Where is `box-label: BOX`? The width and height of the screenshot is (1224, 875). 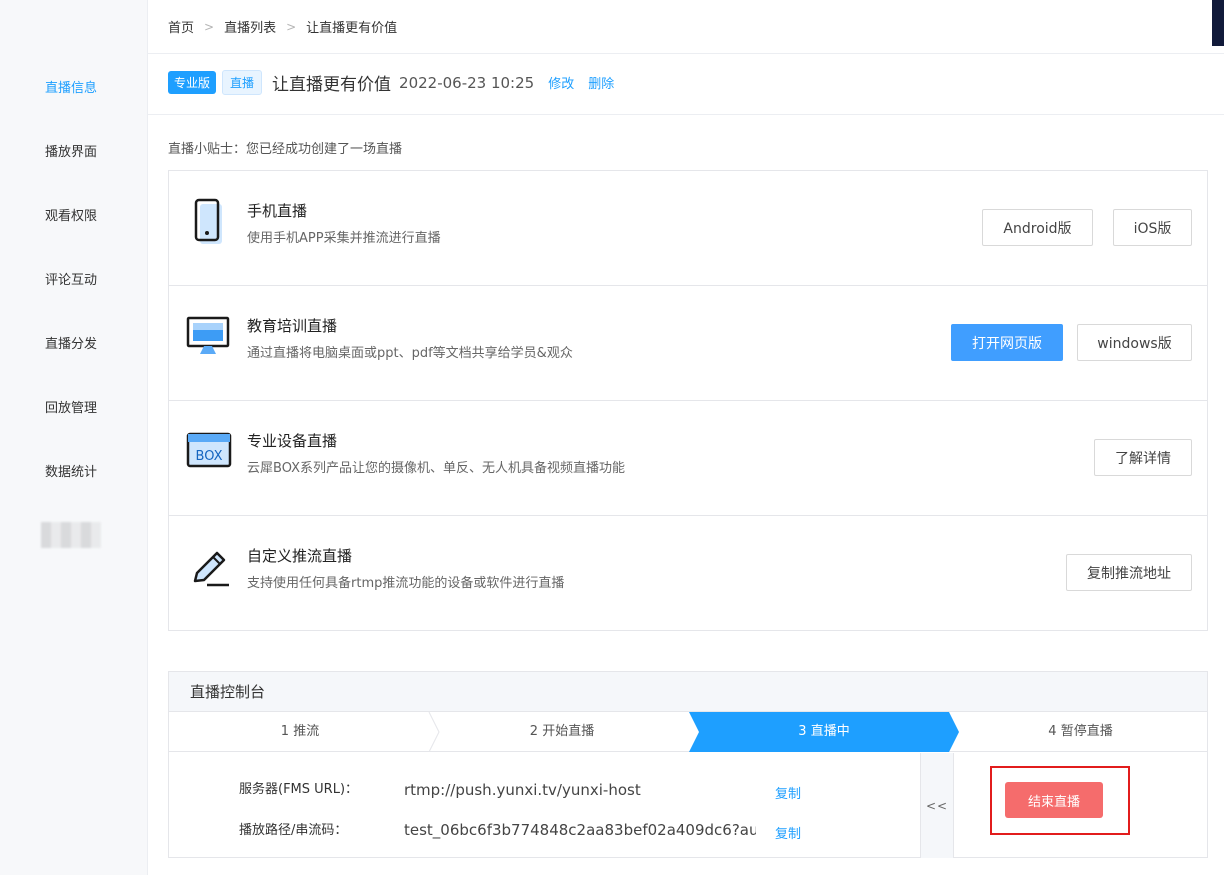 box-label: BOX is located at coordinates (209, 456).